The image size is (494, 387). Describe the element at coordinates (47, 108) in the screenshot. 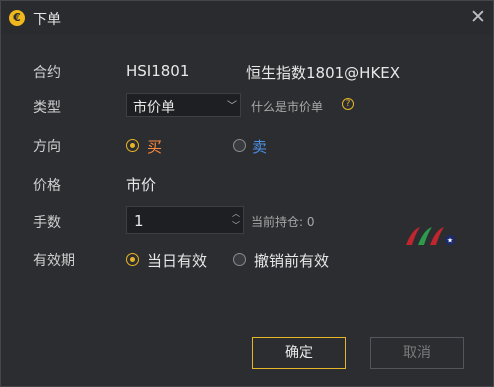

I see `type-label: 类型` at that location.